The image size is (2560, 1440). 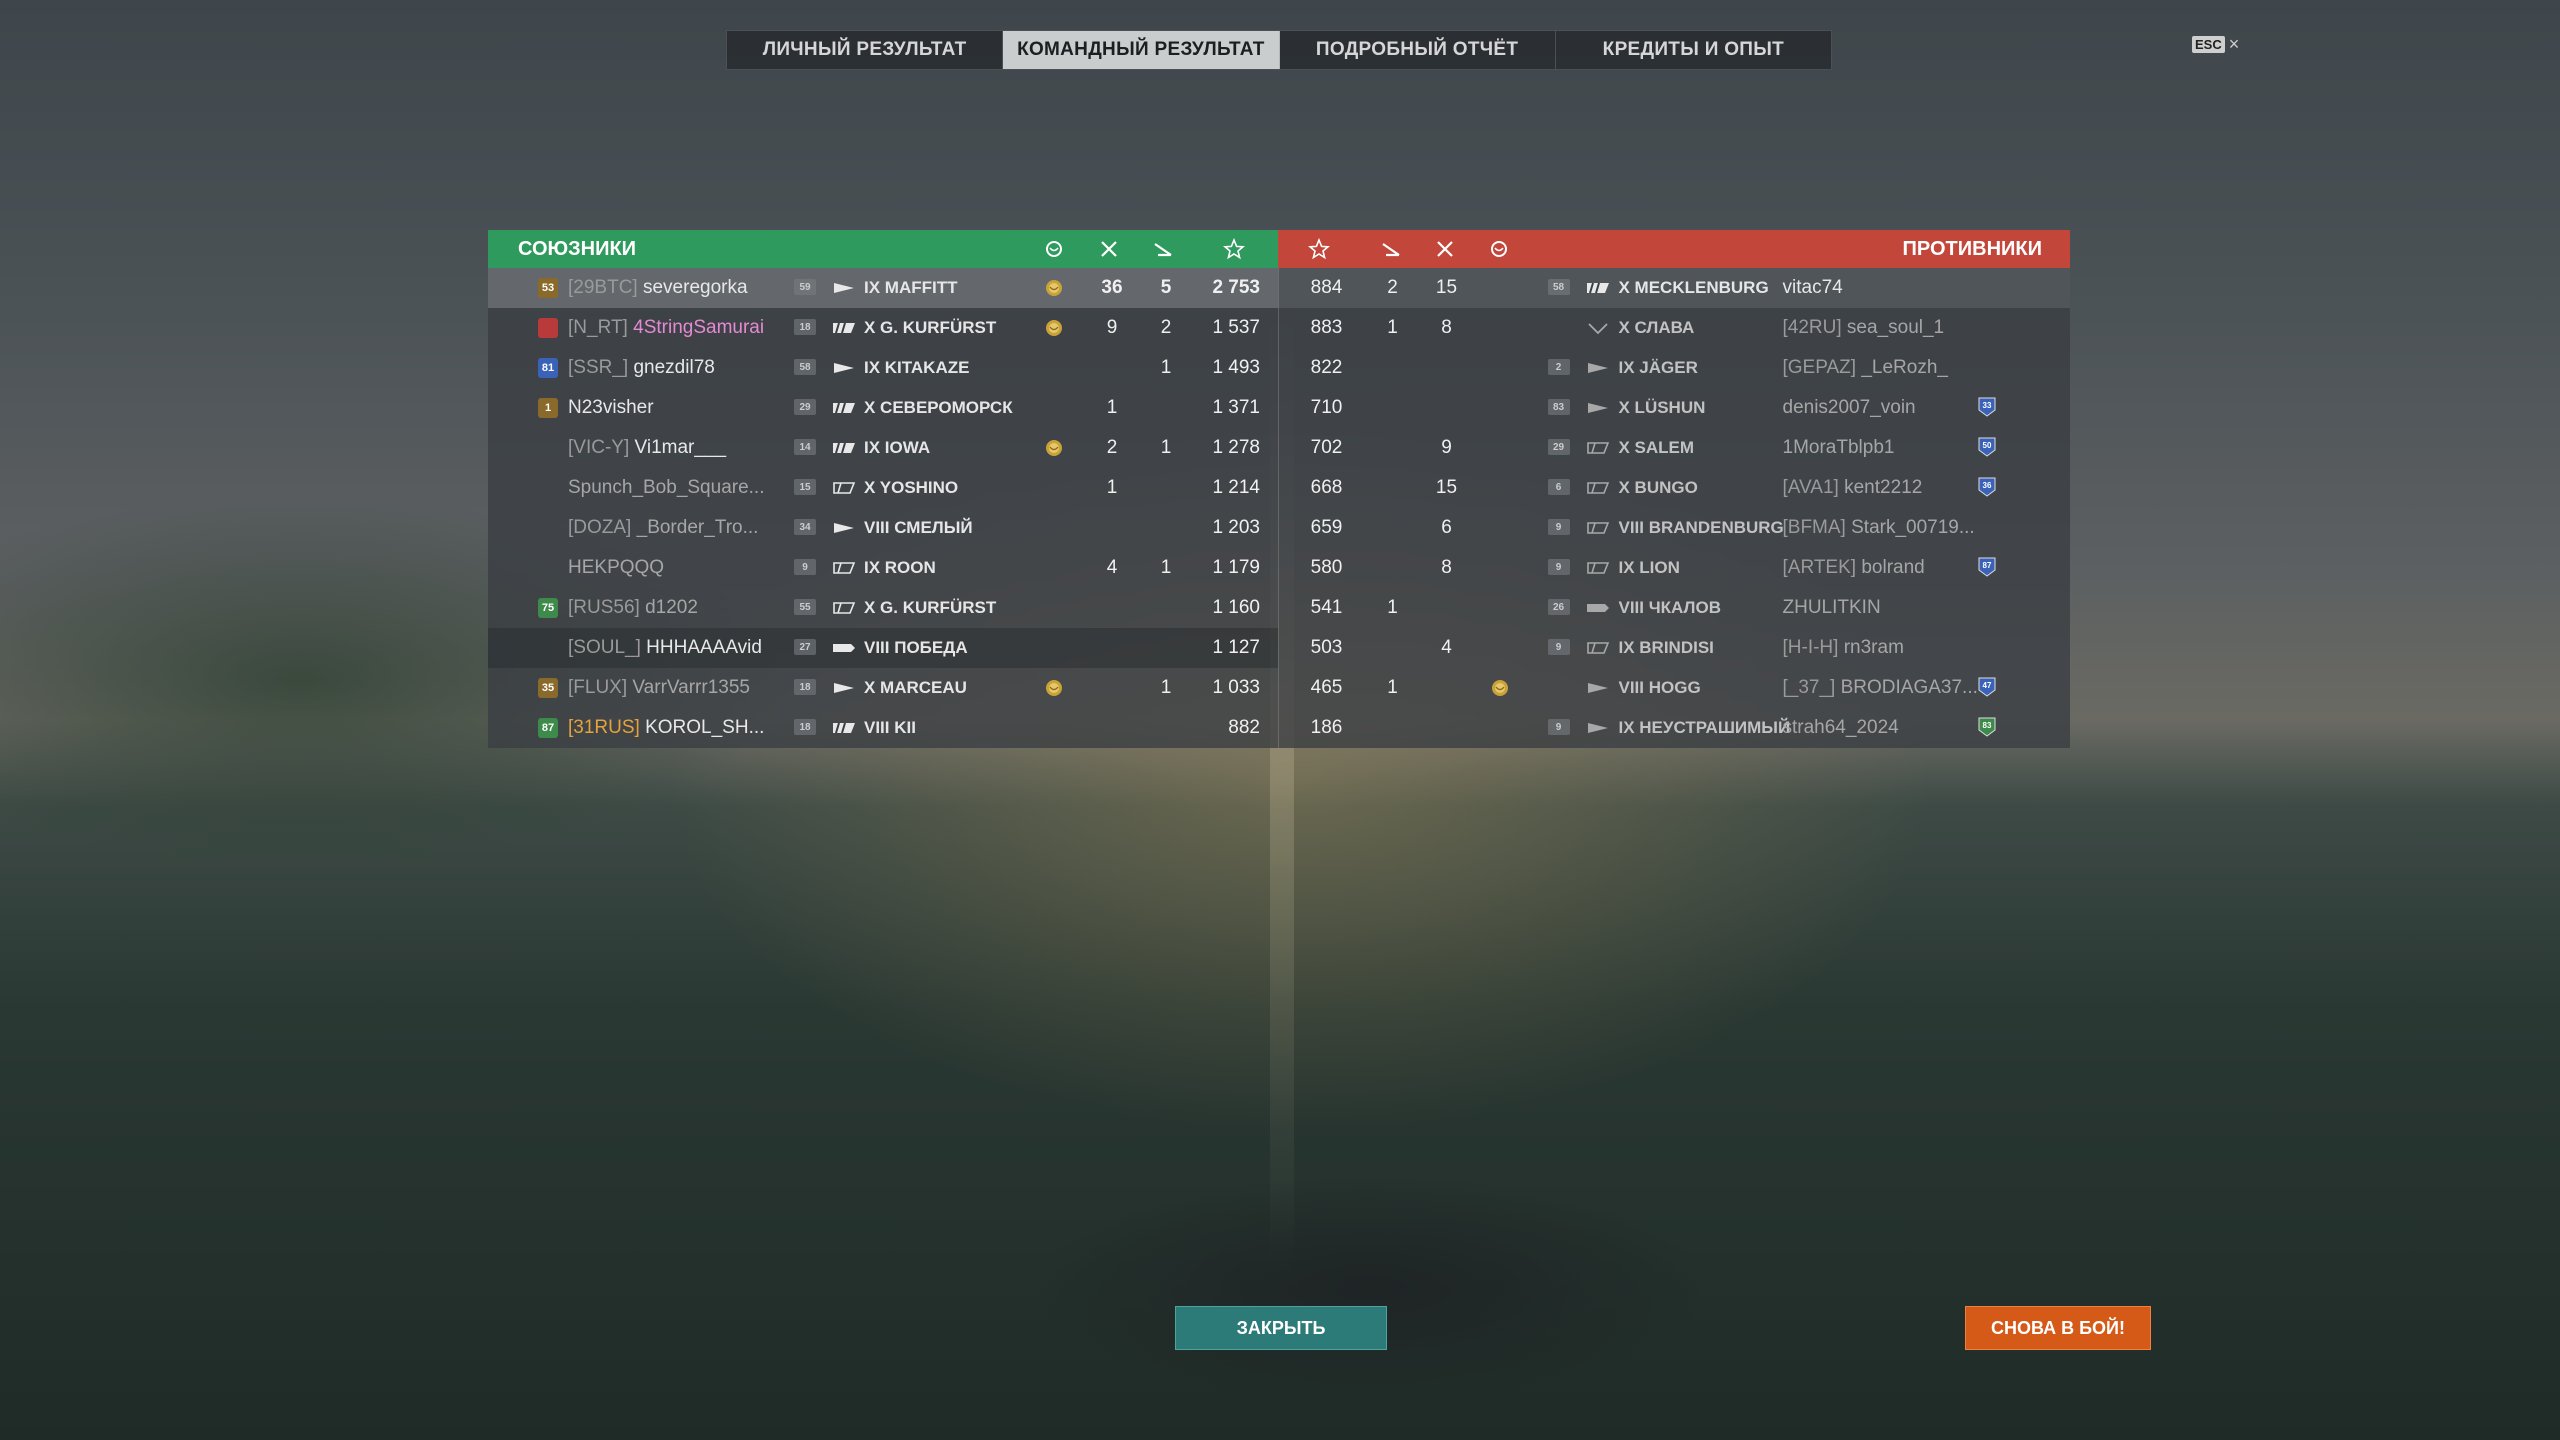 I want to click on player-label: [SSR_] gnezdil78, so click(x=641, y=368).